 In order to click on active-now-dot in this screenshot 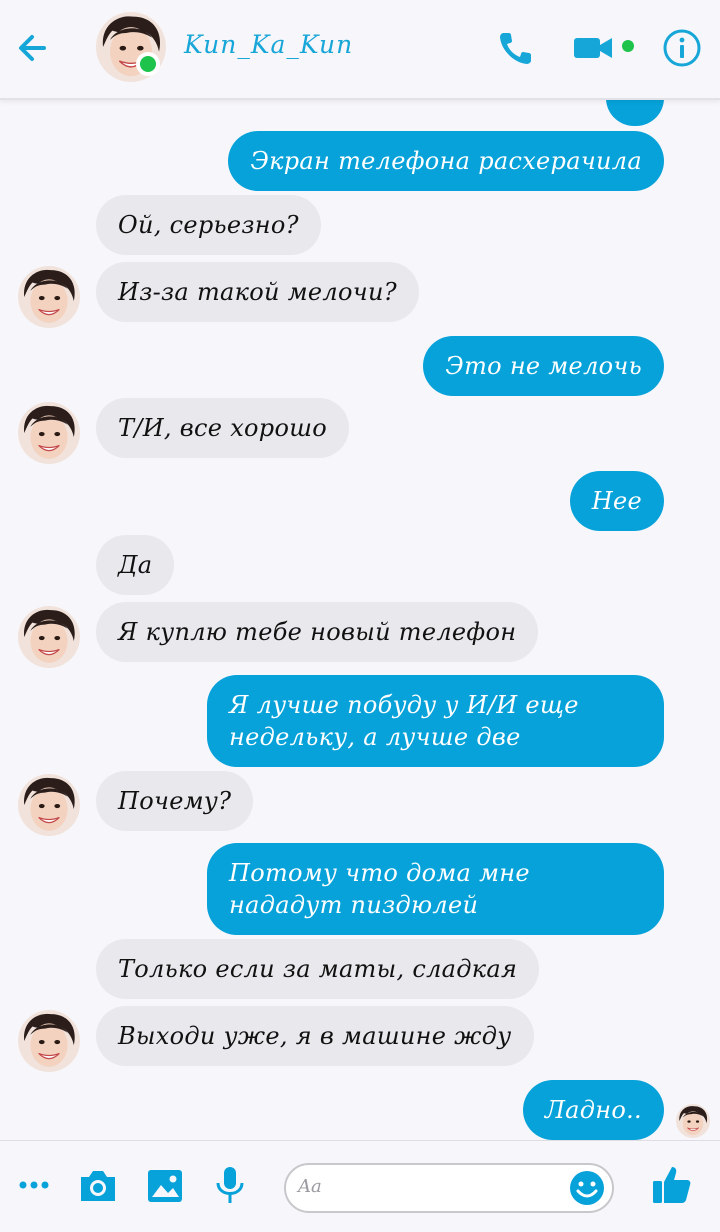, I will do `click(628, 46)`.